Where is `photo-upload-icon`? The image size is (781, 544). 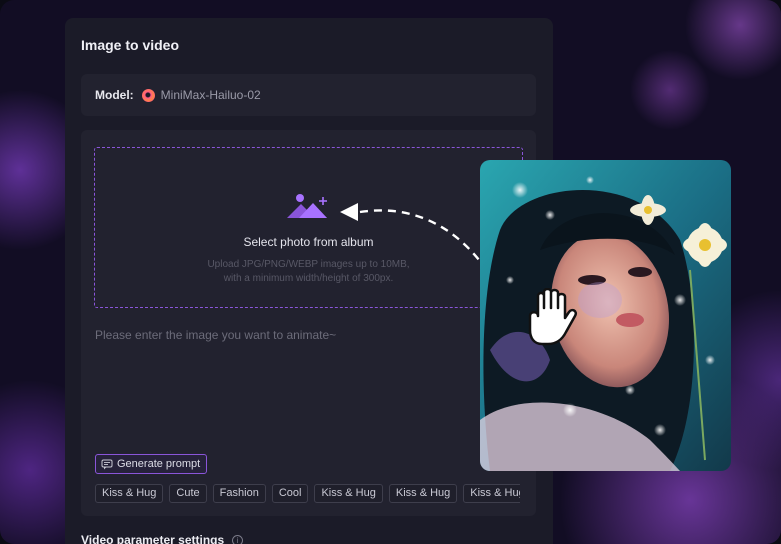
photo-upload-icon is located at coordinates (307, 206).